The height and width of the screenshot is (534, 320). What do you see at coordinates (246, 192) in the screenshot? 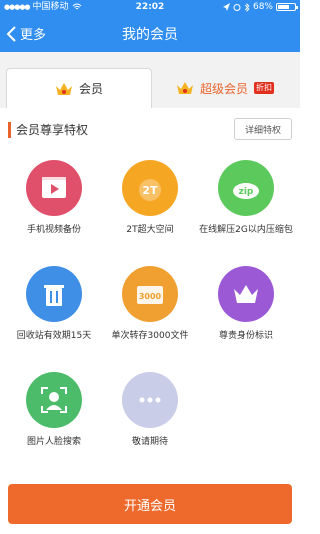
I see `zip-text: zip` at bounding box center [246, 192].